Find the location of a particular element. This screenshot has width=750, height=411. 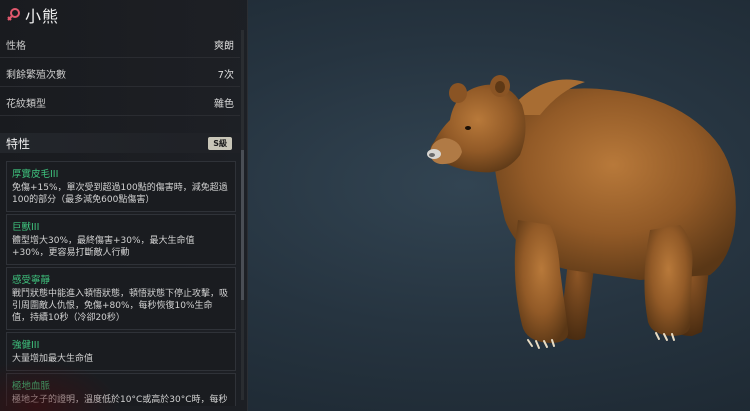

stat-row-pattern-type: 花紋類型 雜色 is located at coordinates (120, 103).